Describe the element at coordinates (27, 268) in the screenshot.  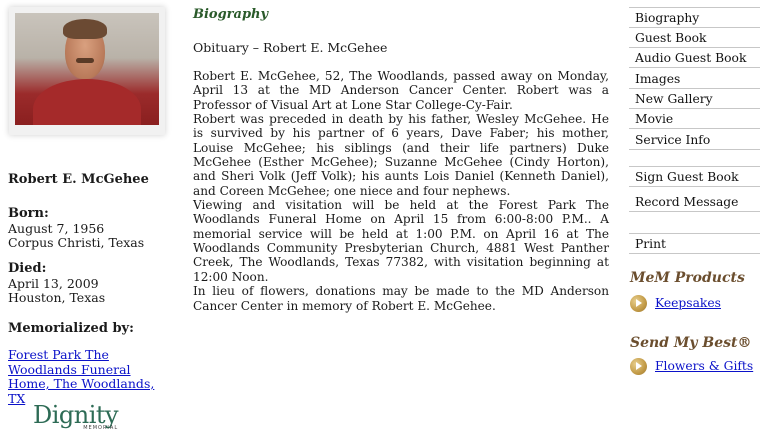
I see `died-label: Died:` at that location.